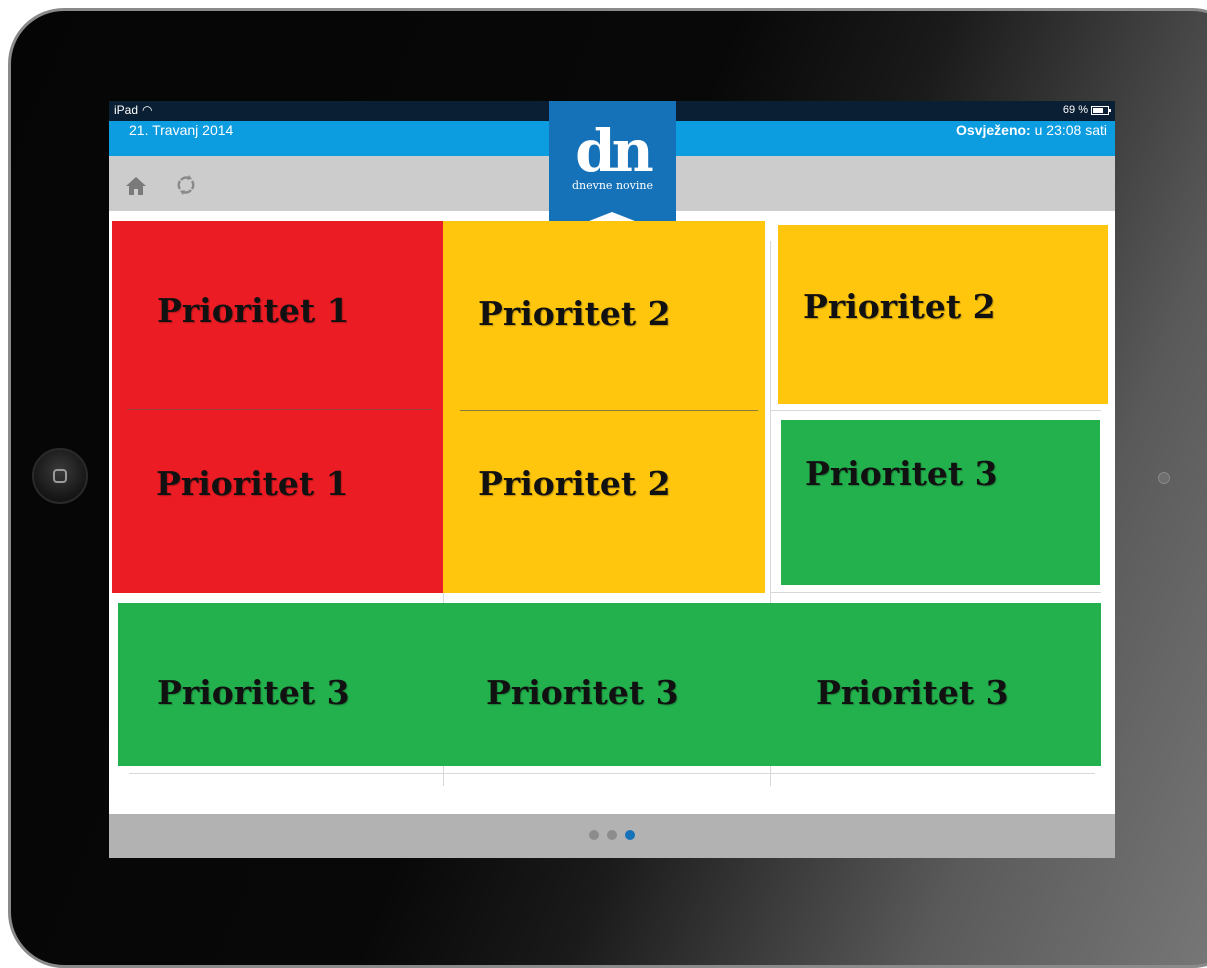  I want to click on ipad-home-button, so click(60, 476).